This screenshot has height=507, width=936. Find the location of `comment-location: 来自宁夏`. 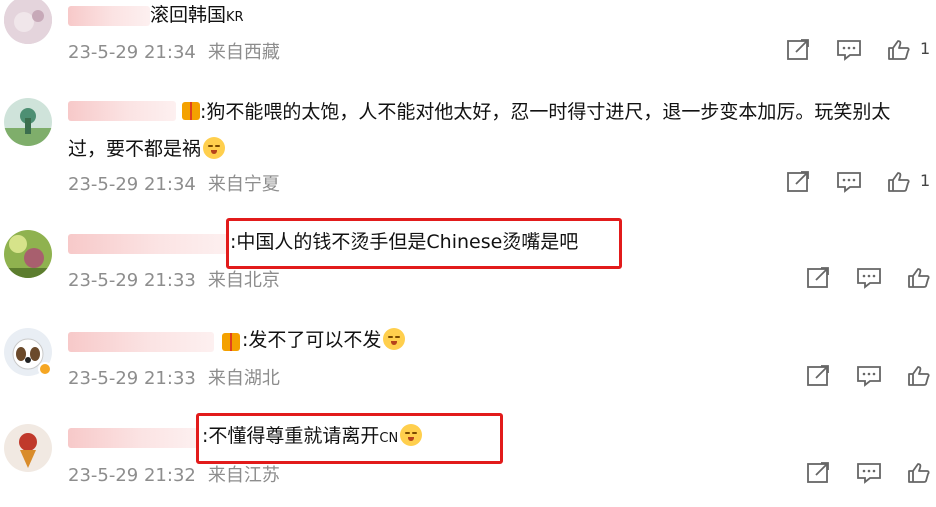

comment-location: 来自宁夏 is located at coordinates (243, 184).